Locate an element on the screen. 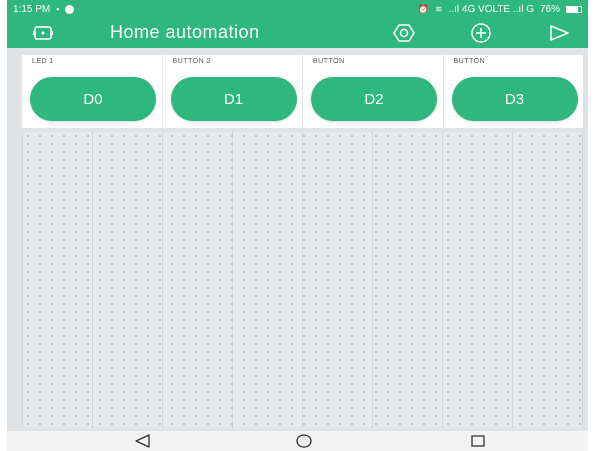 The height and width of the screenshot is (451, 595). battery-percent: 76% is located at coordinates (549, 9).